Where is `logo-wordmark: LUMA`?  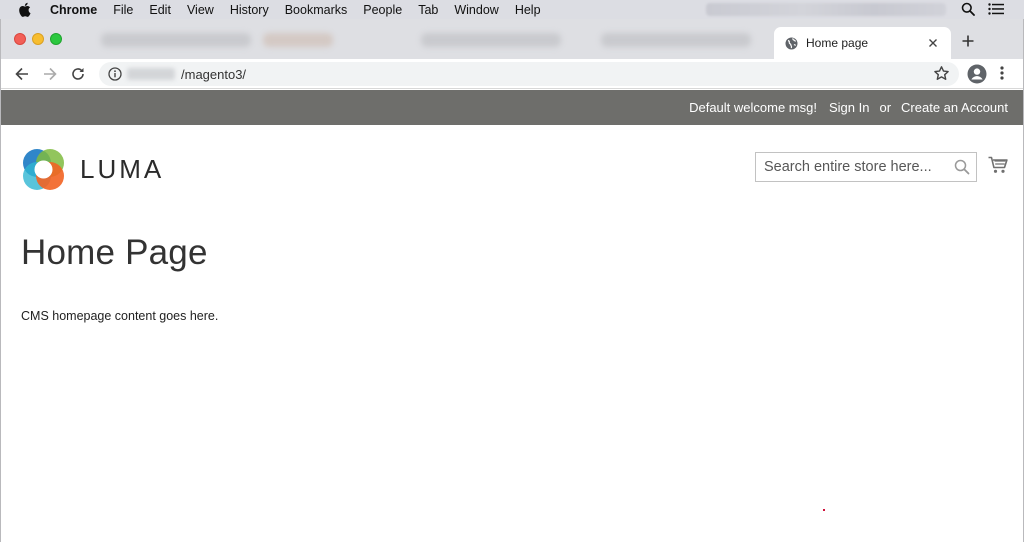 logo-wordmark: LUMA is located at coordinates (122, 168).